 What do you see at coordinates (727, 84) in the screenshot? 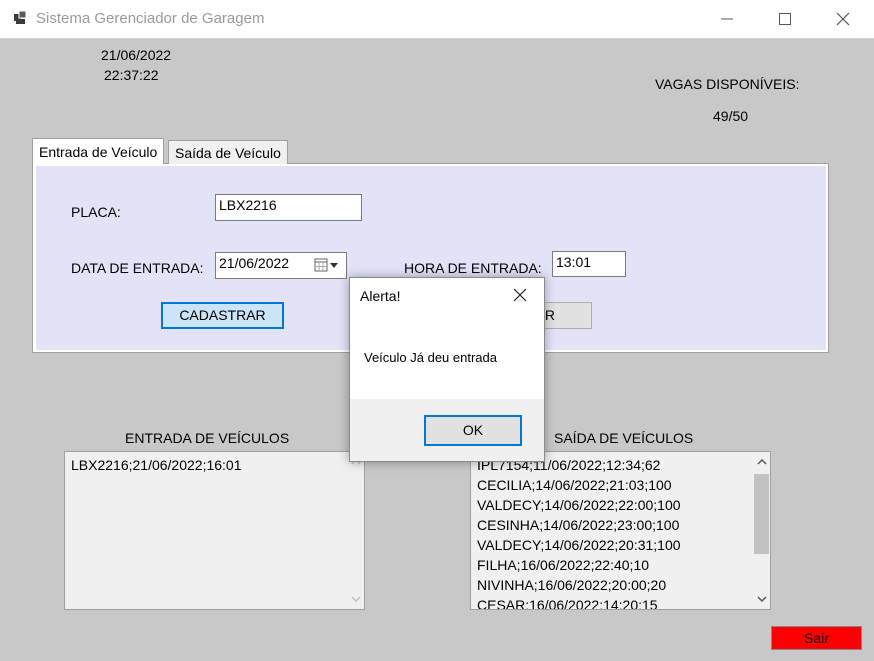
I see `vagas-label: VAGAS DISPONÍVEIS:` at bounding box center [727, 84].